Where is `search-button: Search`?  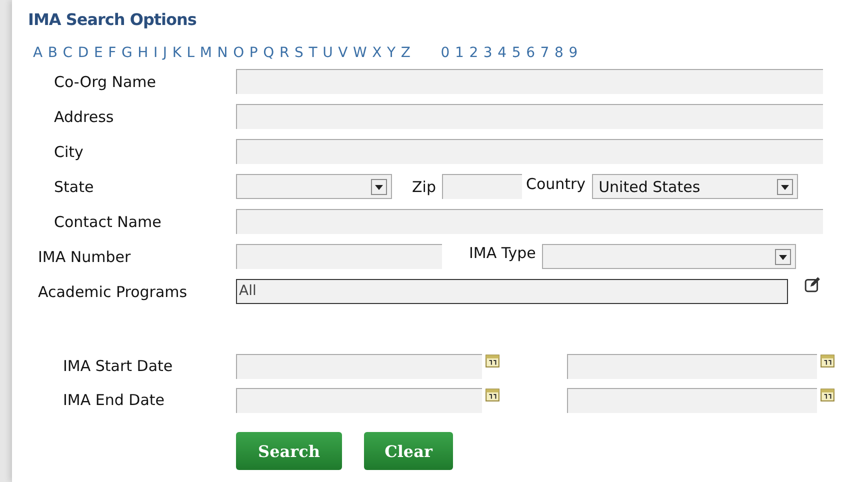
search-button: Search is located at coordinates (289, 451).